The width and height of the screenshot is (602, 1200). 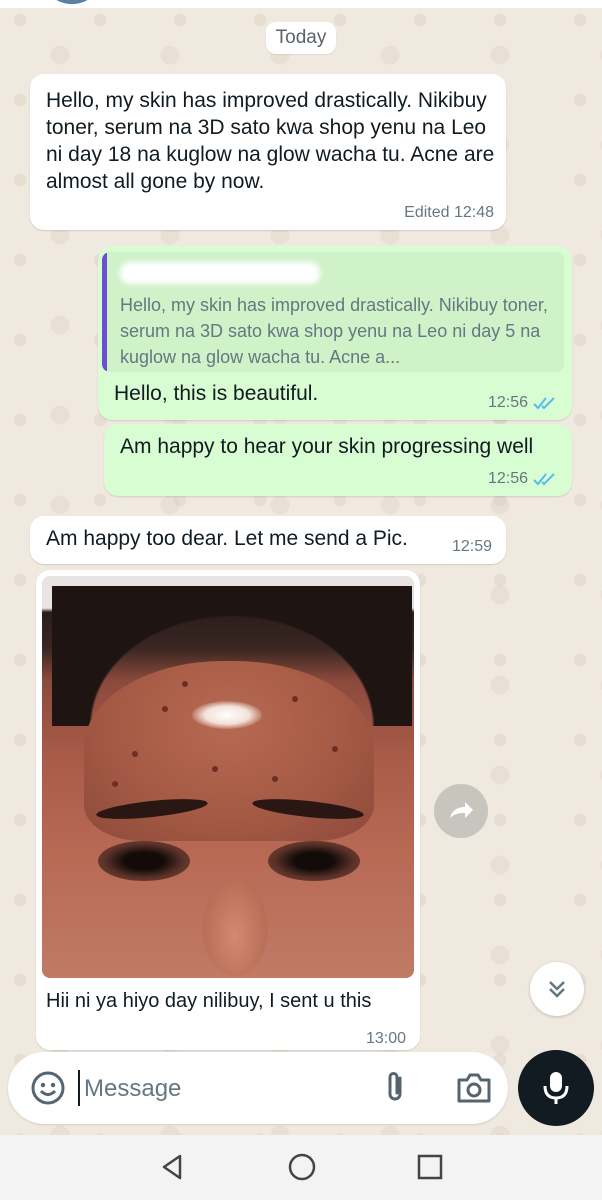 I want to click on photo-glare, so click(x=227, y=715).